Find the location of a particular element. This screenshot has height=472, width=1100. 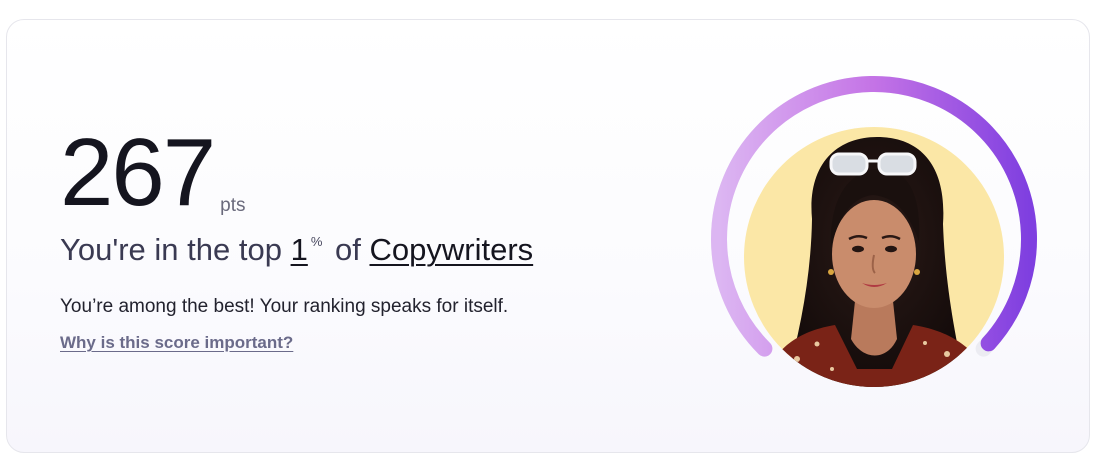

rank-connector: of is located at coordinates (348, 249).